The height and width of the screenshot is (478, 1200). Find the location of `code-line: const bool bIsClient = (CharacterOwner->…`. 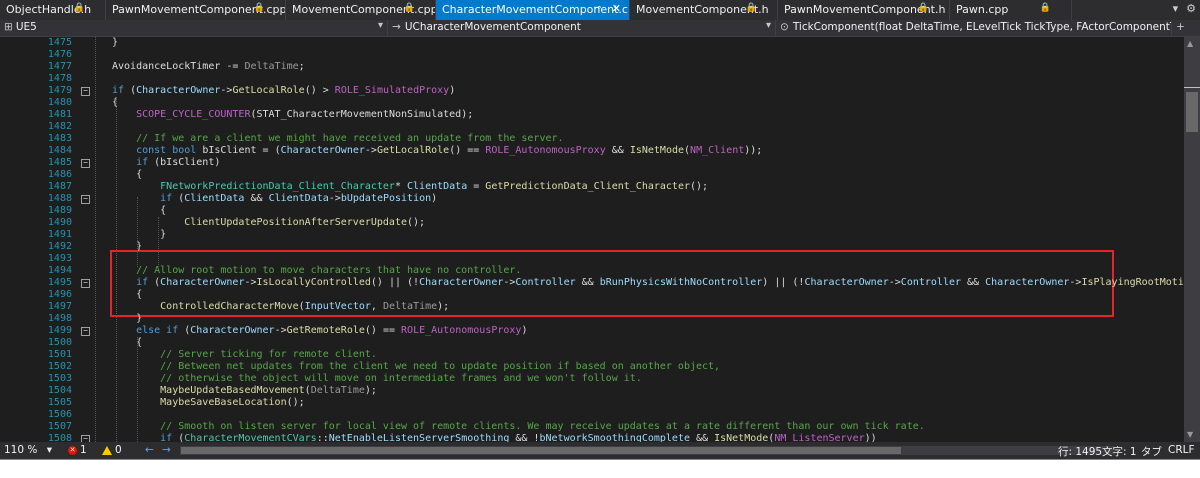

code-line: const bool bIsClient = (CharacterOwner->… is located at coordinates (449, 151).